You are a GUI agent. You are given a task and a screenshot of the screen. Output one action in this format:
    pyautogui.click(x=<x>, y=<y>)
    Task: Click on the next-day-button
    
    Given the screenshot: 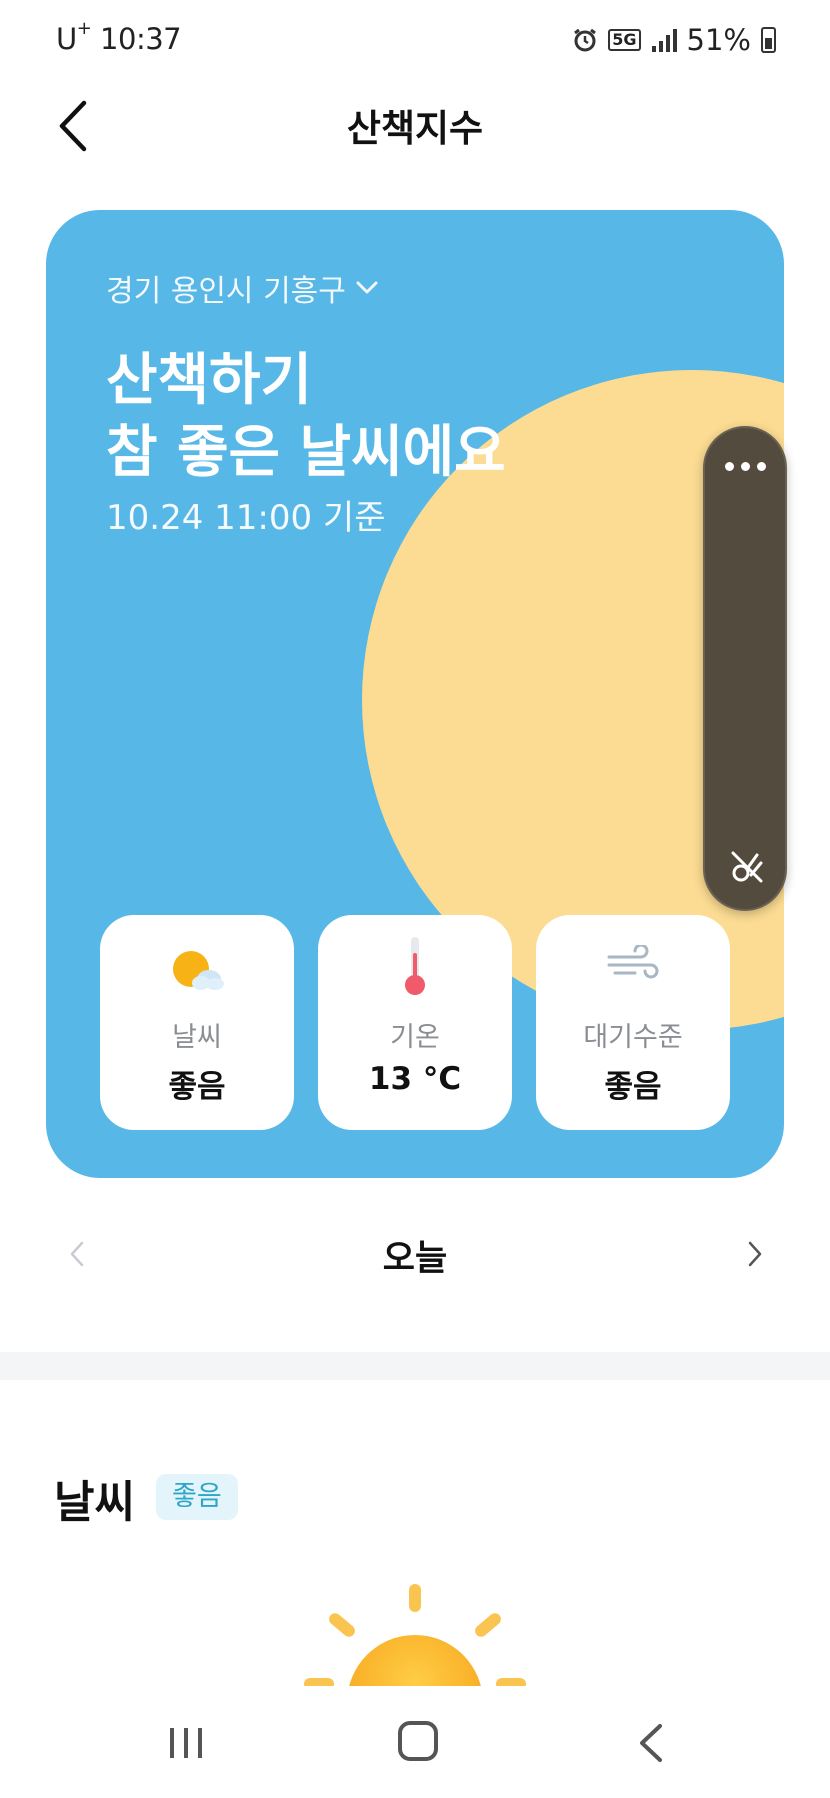 What is the action you would take?
    pyautogui.click(x=755, y=1254)
    